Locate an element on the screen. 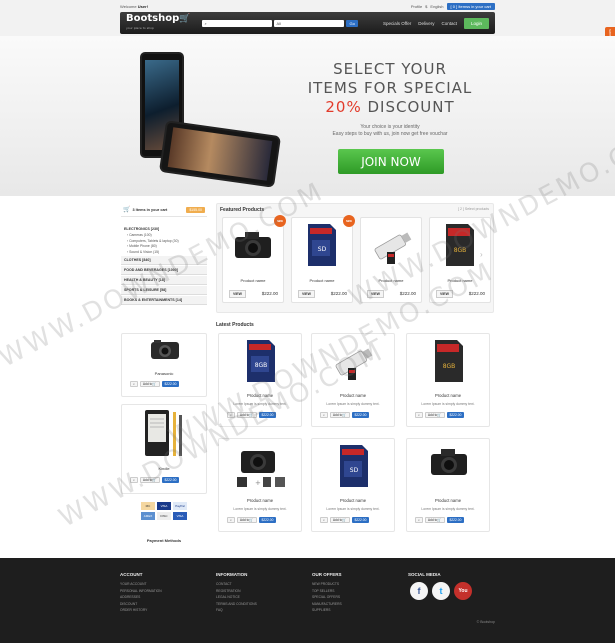 Image resolution: width=615 pixels, height=643 pixels. facebook-icon: f is located at coordinates (419, 591).